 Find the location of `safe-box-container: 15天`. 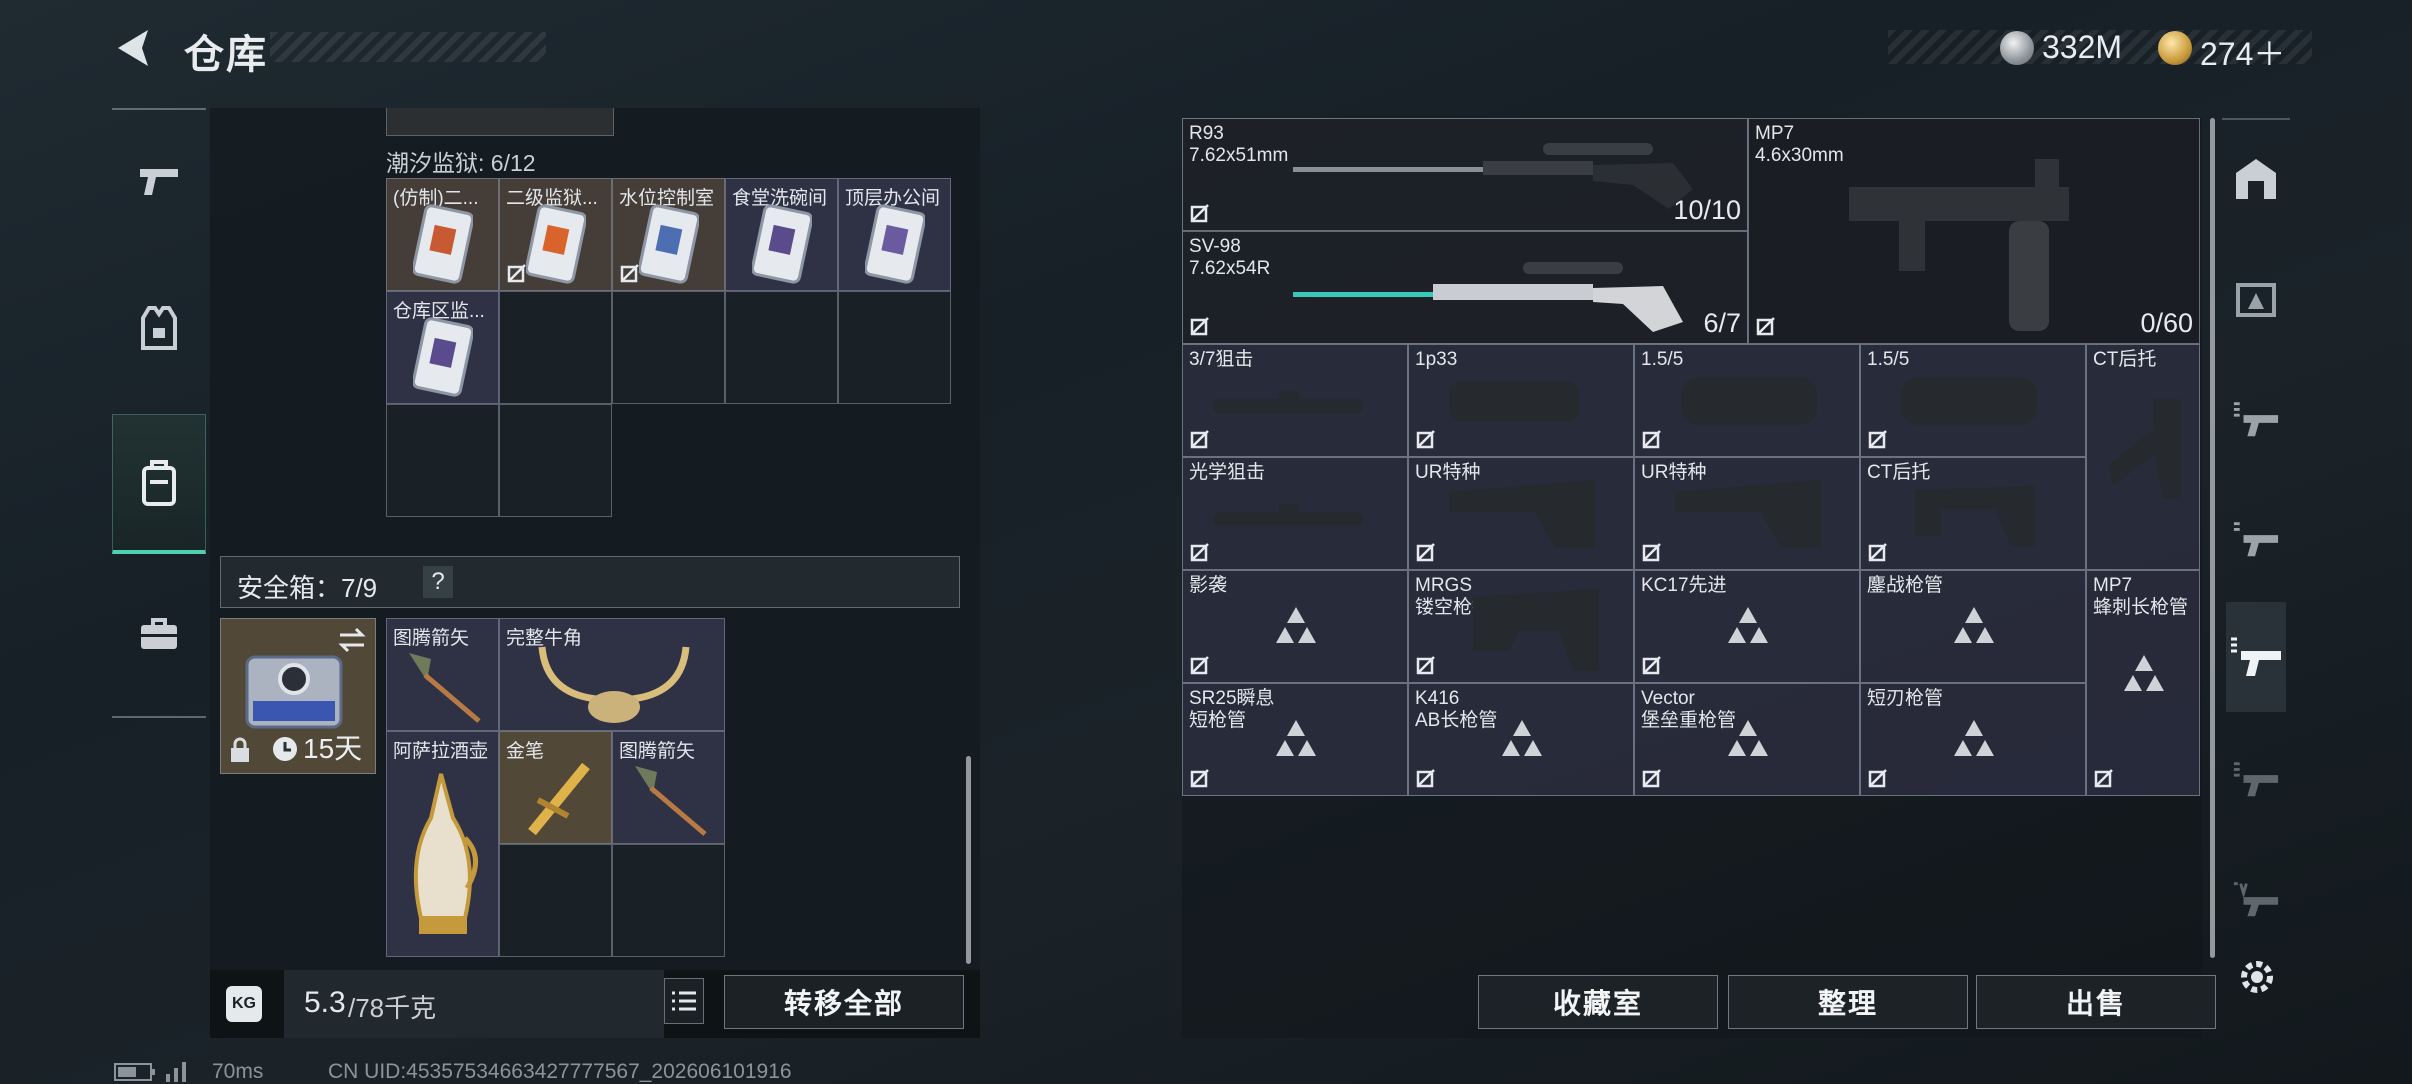

safe-box-container: 15天 is located at coordinates (298, 696).